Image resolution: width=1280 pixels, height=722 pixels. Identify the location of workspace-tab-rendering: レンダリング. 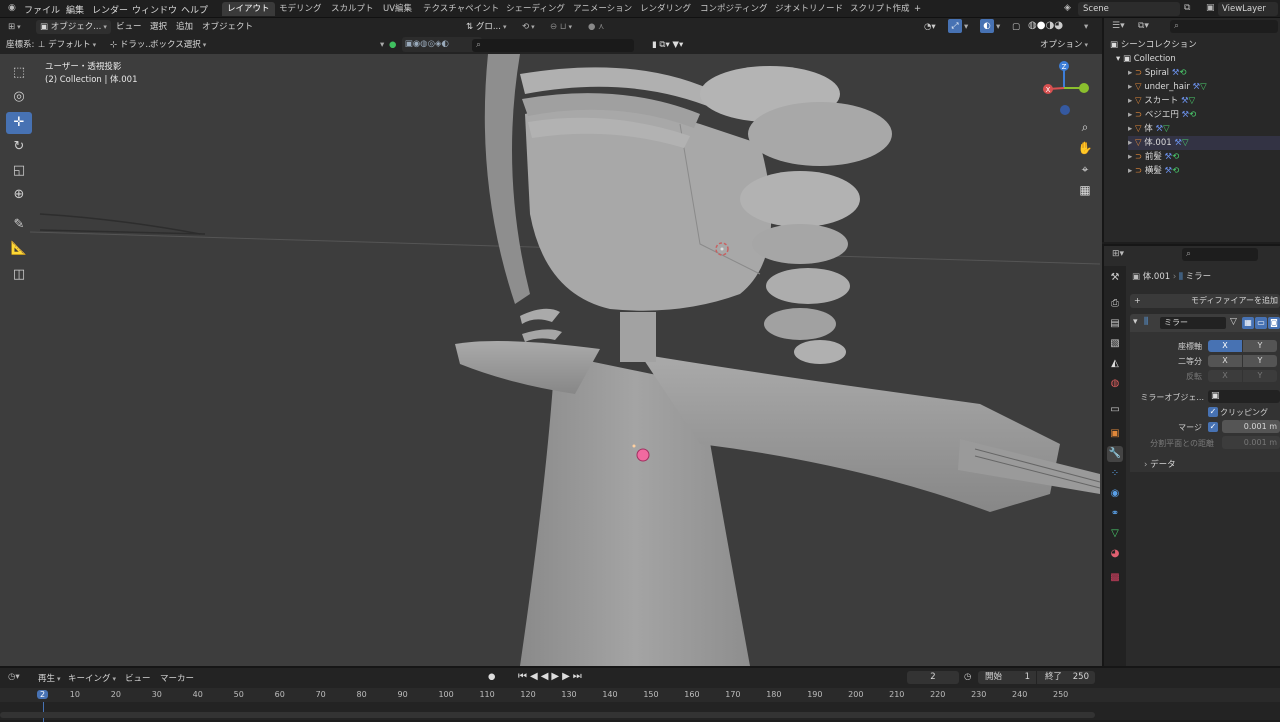
(665, 9).